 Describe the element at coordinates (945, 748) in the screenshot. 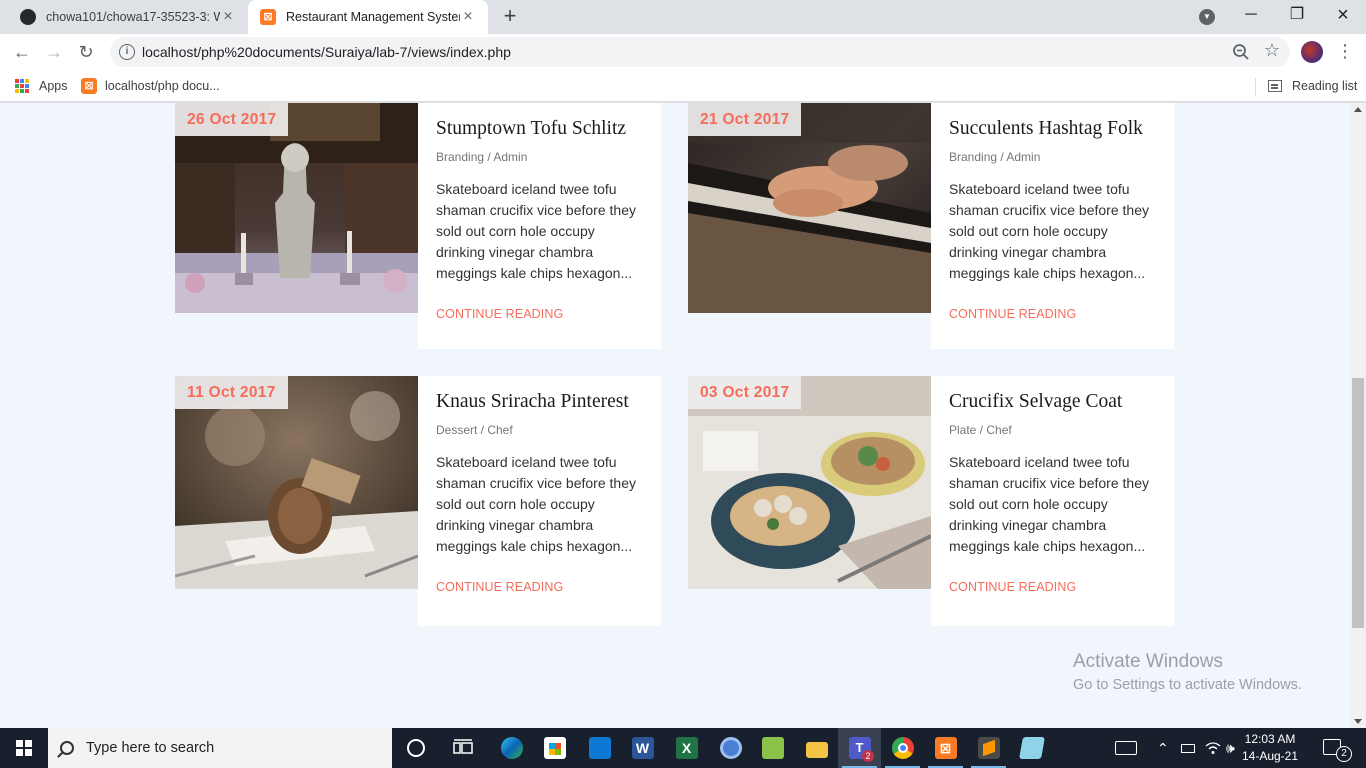

I see `xampp-taskbar-icon: ⊠` at that location.